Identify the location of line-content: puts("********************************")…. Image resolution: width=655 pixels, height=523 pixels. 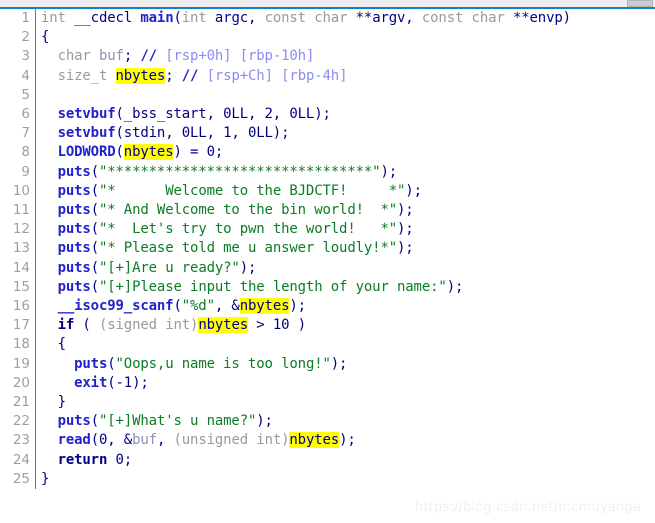
(345, 172).